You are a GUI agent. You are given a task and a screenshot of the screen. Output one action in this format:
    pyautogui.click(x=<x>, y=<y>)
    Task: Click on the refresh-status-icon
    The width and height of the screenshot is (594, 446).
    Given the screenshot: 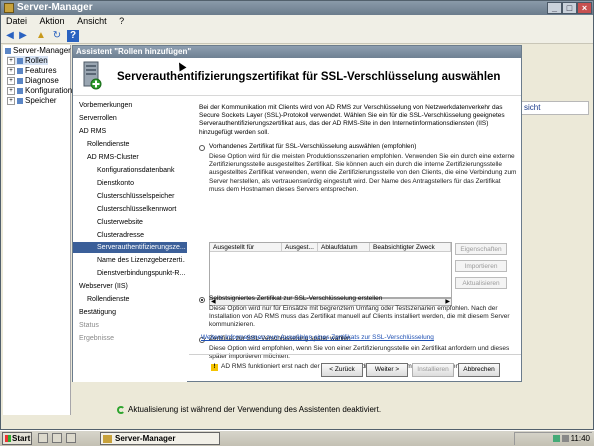 What is the action you would take?
    pyautogui.click(x=121, y=409)
    